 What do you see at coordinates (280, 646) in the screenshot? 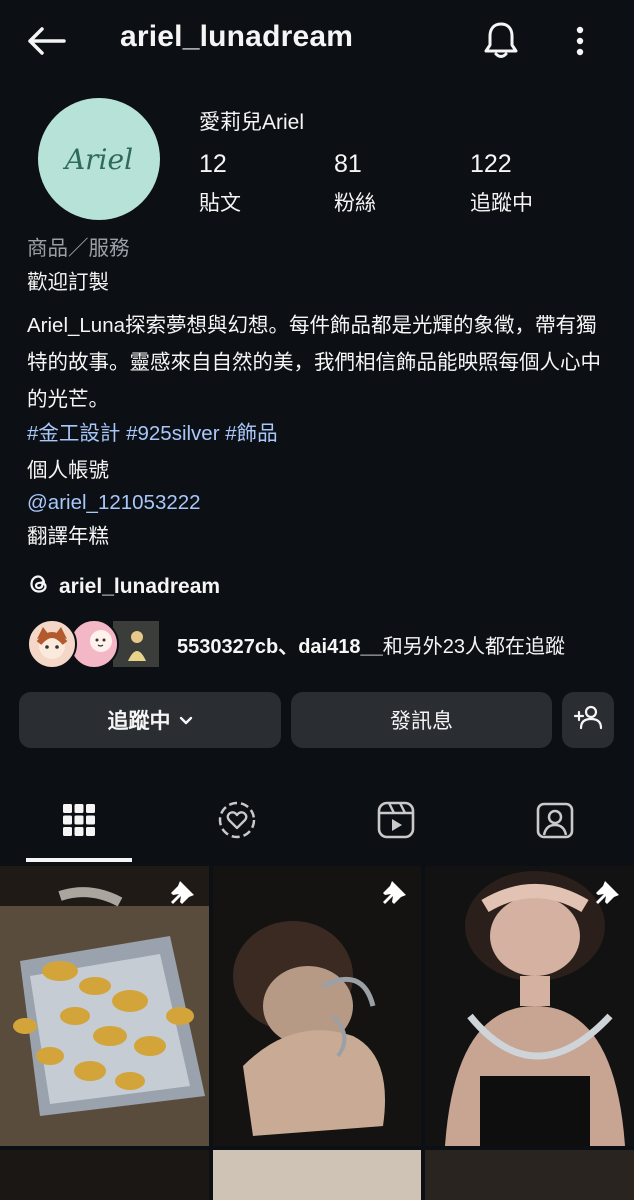
I see `followed-by-names: 5530327cb、dai418__` at bounding box center [280, 646].